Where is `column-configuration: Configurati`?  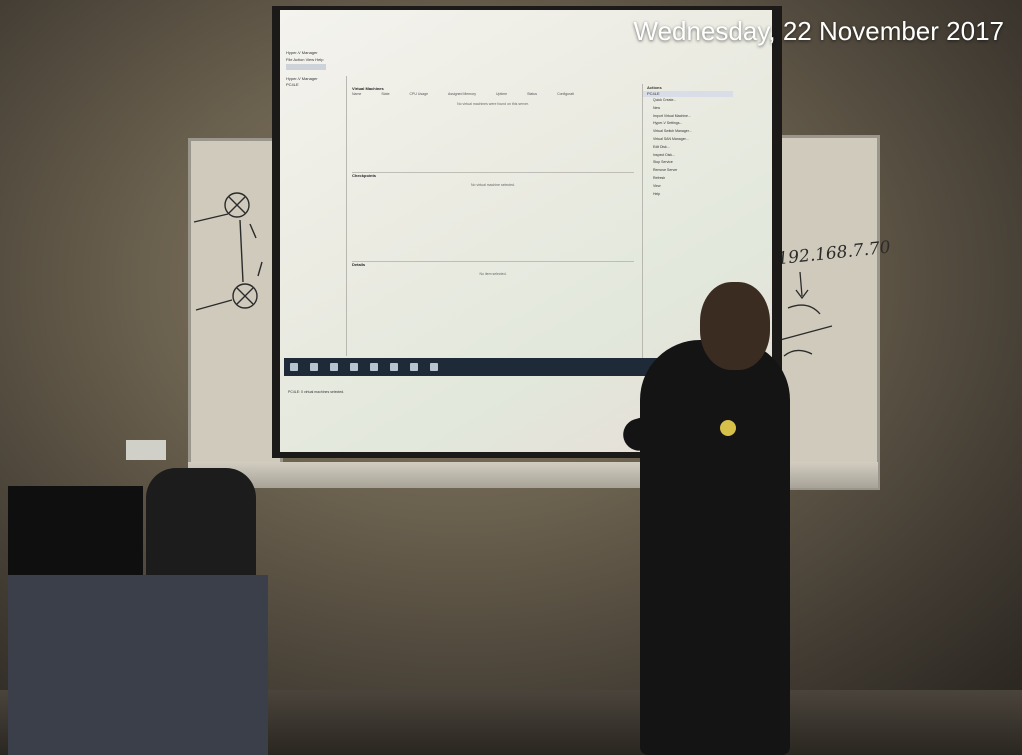 column-configuration: Configurati is located at coordinates (565, 94).